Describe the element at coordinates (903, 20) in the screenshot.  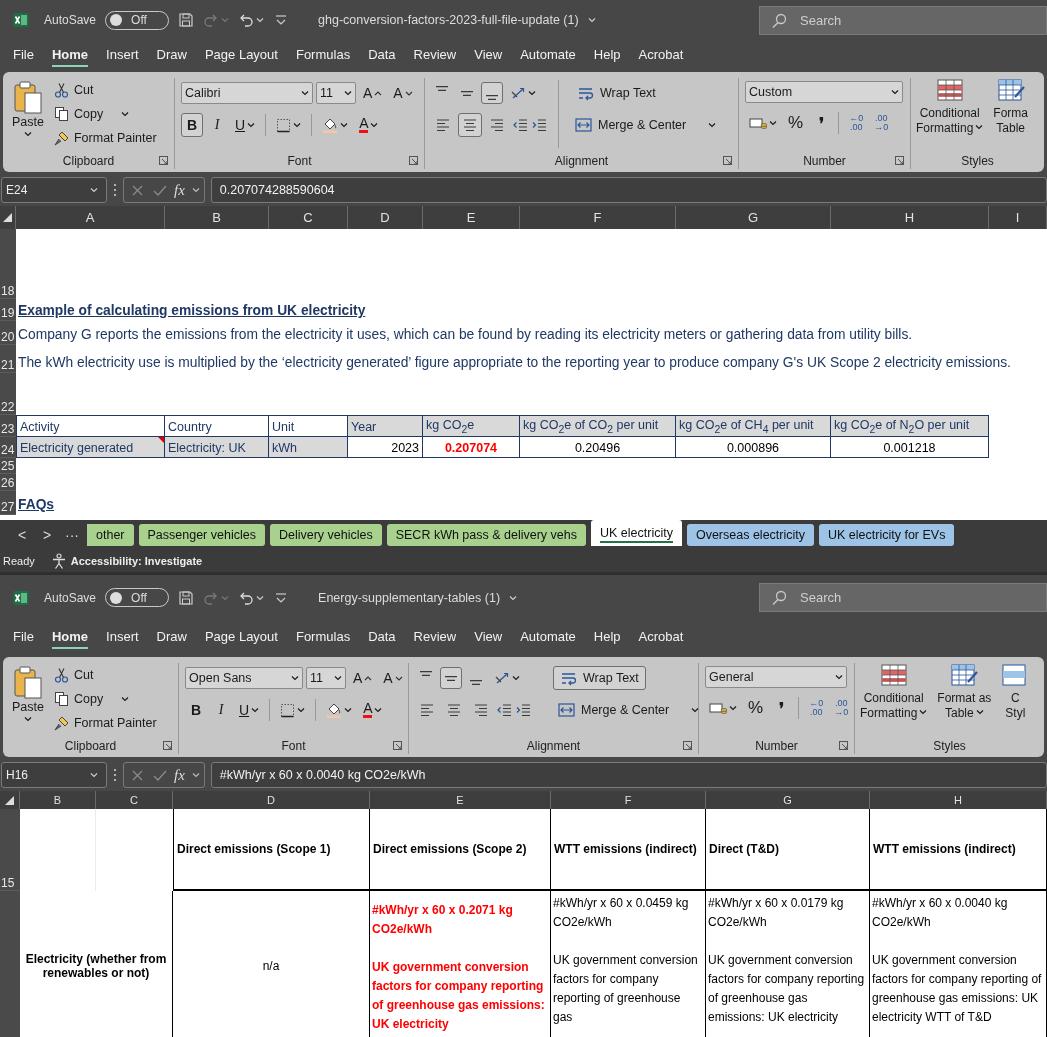
I see `search-field: Search` at that location.